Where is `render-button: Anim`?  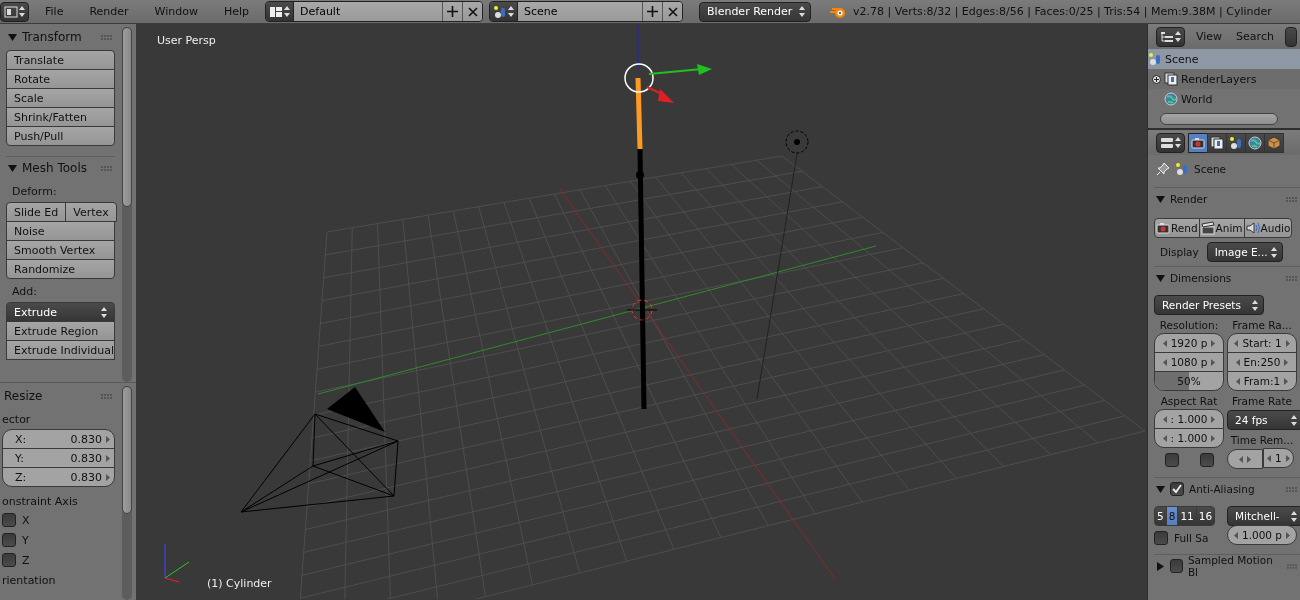 render-button: Anim is located at coordinates (1221, 228).